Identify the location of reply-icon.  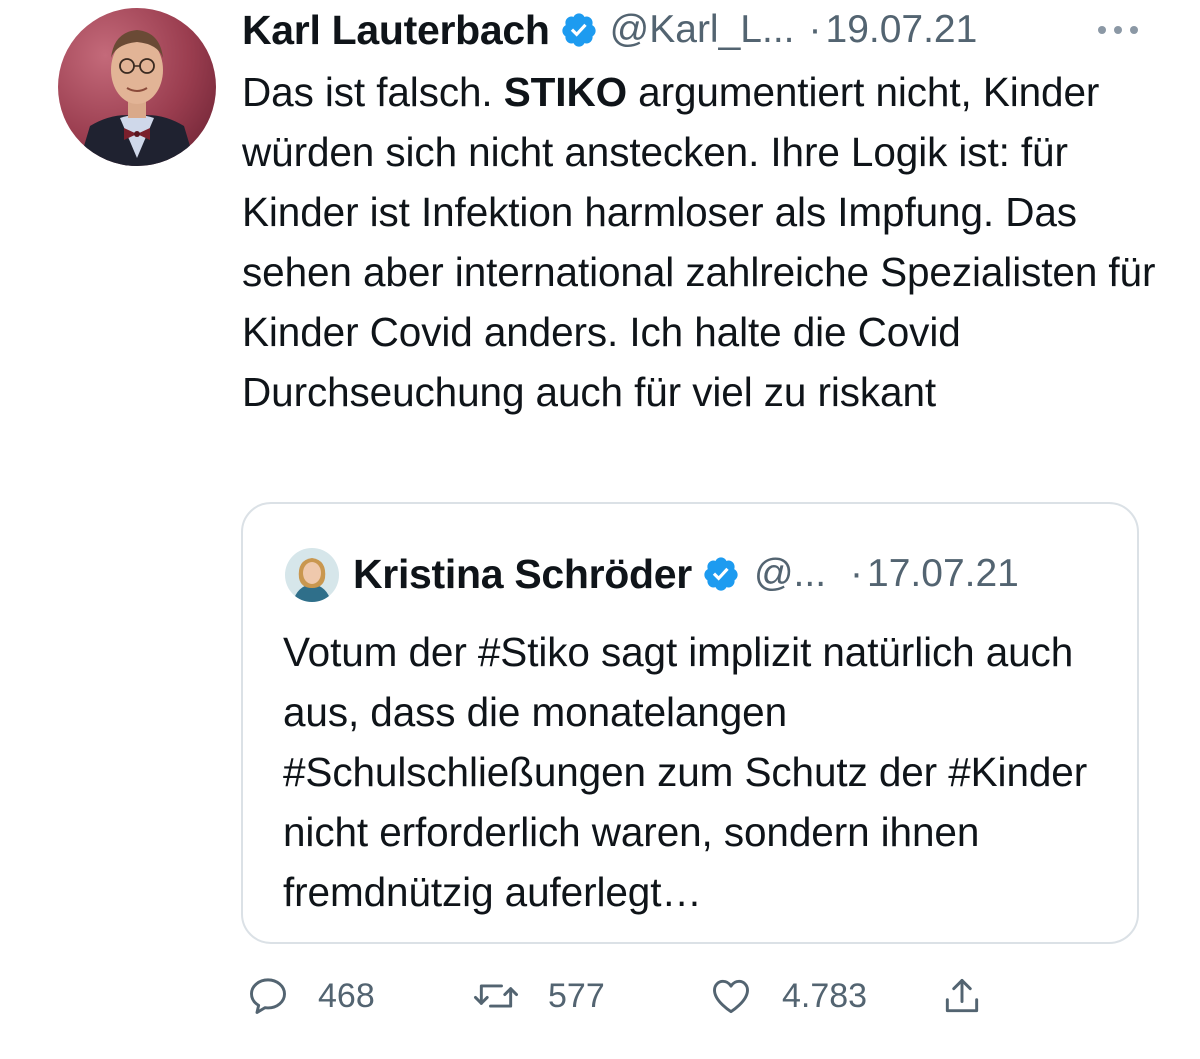
(268, 996).